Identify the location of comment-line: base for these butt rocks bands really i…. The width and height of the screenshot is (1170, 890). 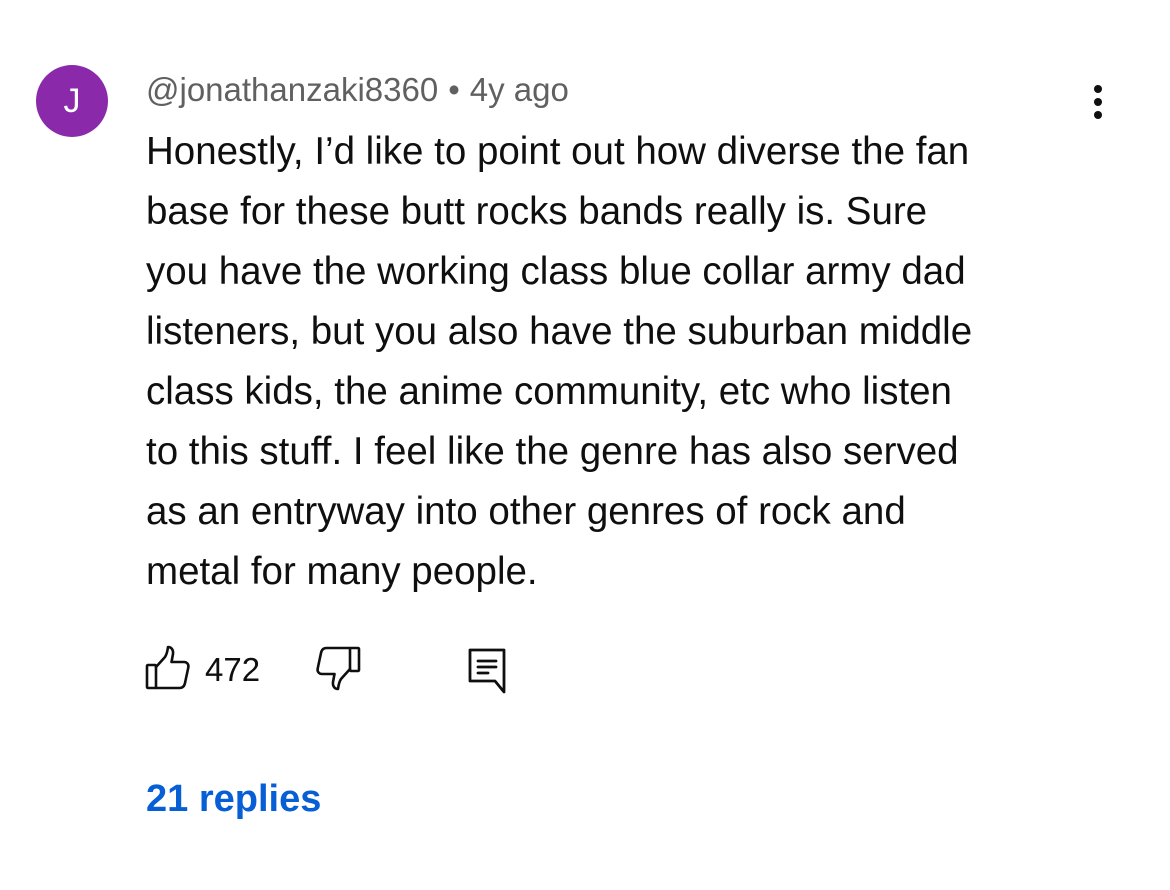
(537, 211).